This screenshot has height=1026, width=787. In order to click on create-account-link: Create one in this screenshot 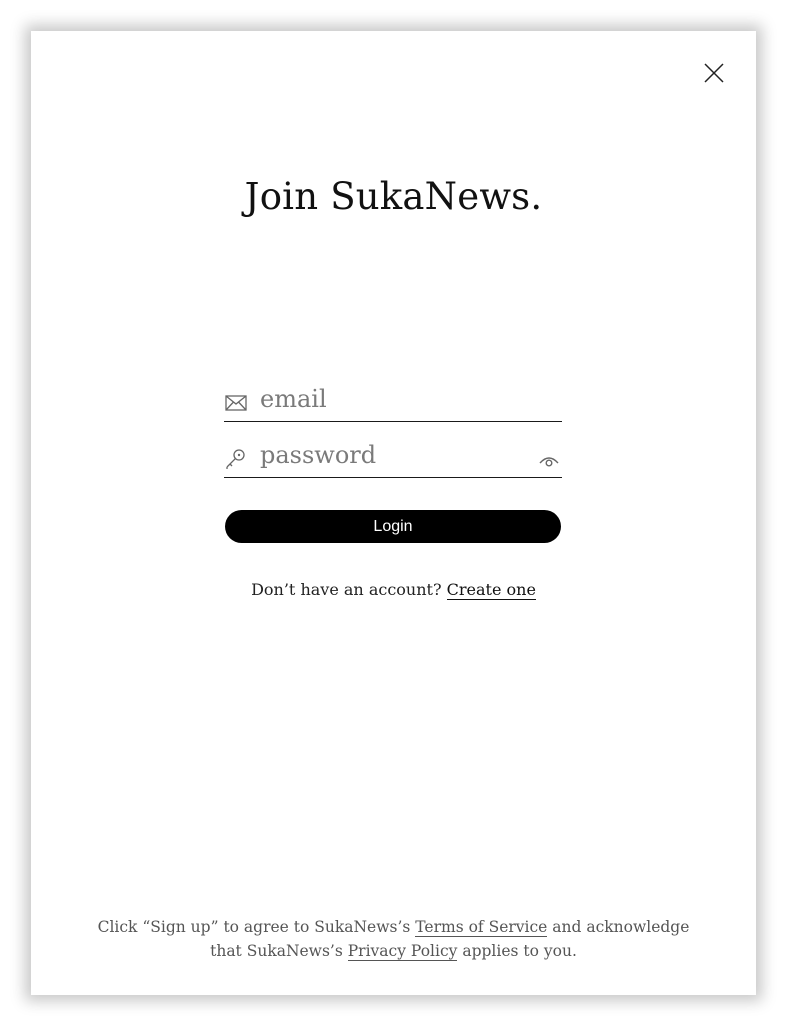, I will do `click(491, 590)`.